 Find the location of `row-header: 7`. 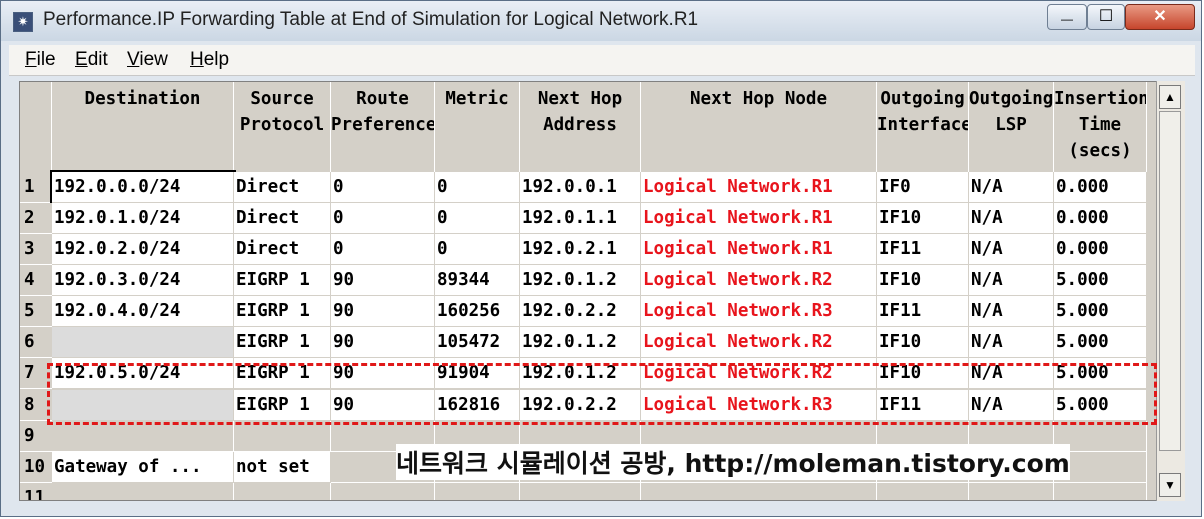

row-header: 7 is located at coordinates (36, 373).